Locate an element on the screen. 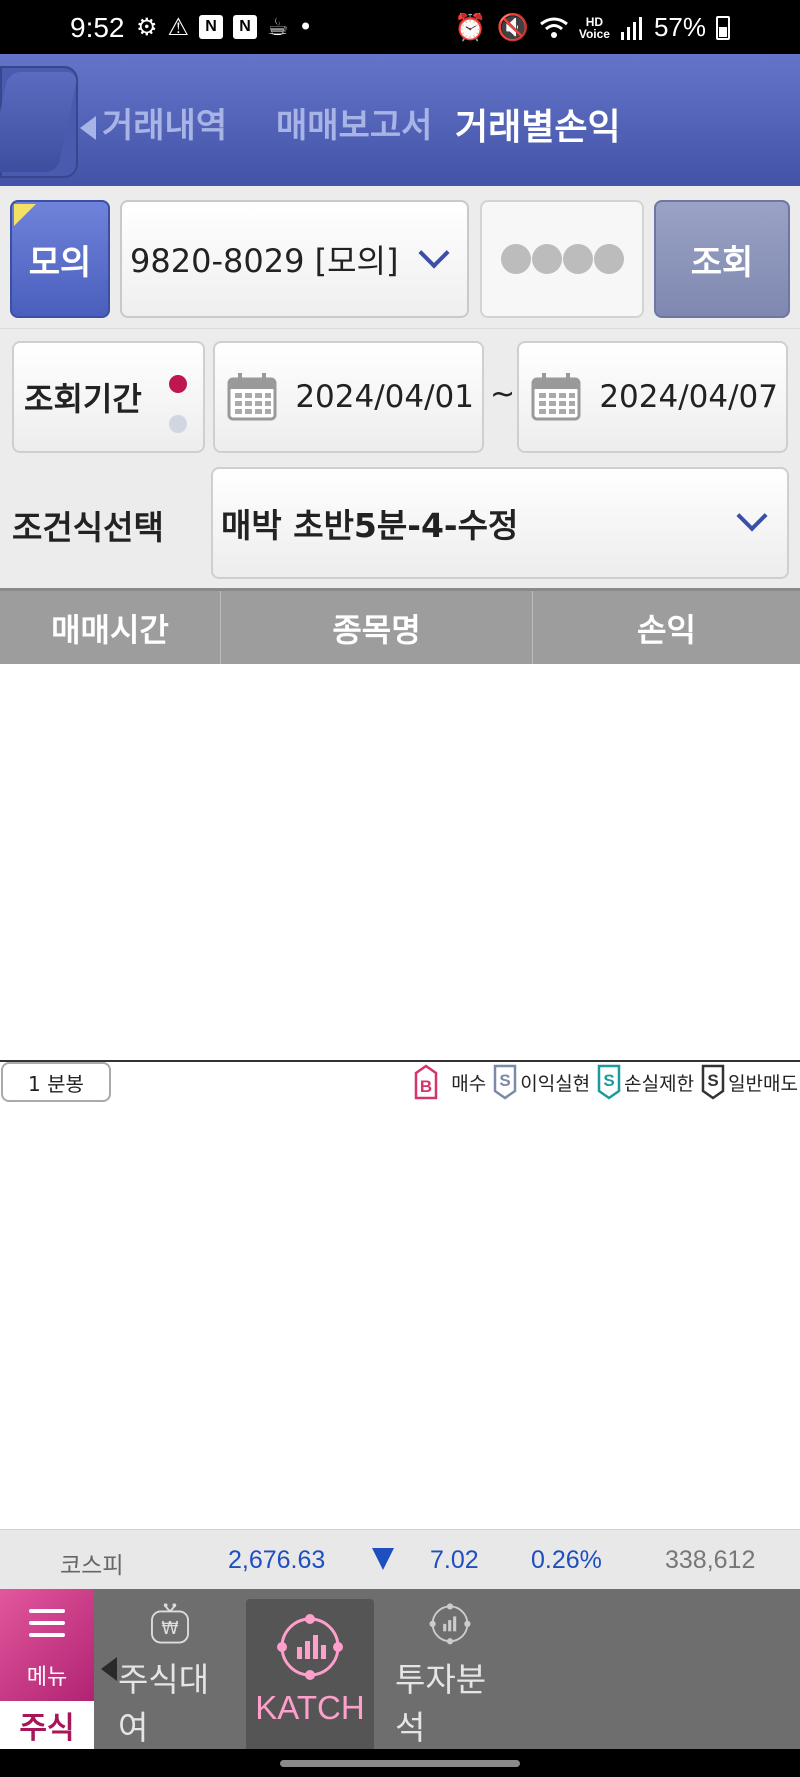 Image resolution: width=800 pixels, height=1777 pixels. back-button is located at coordinates (39, 122).